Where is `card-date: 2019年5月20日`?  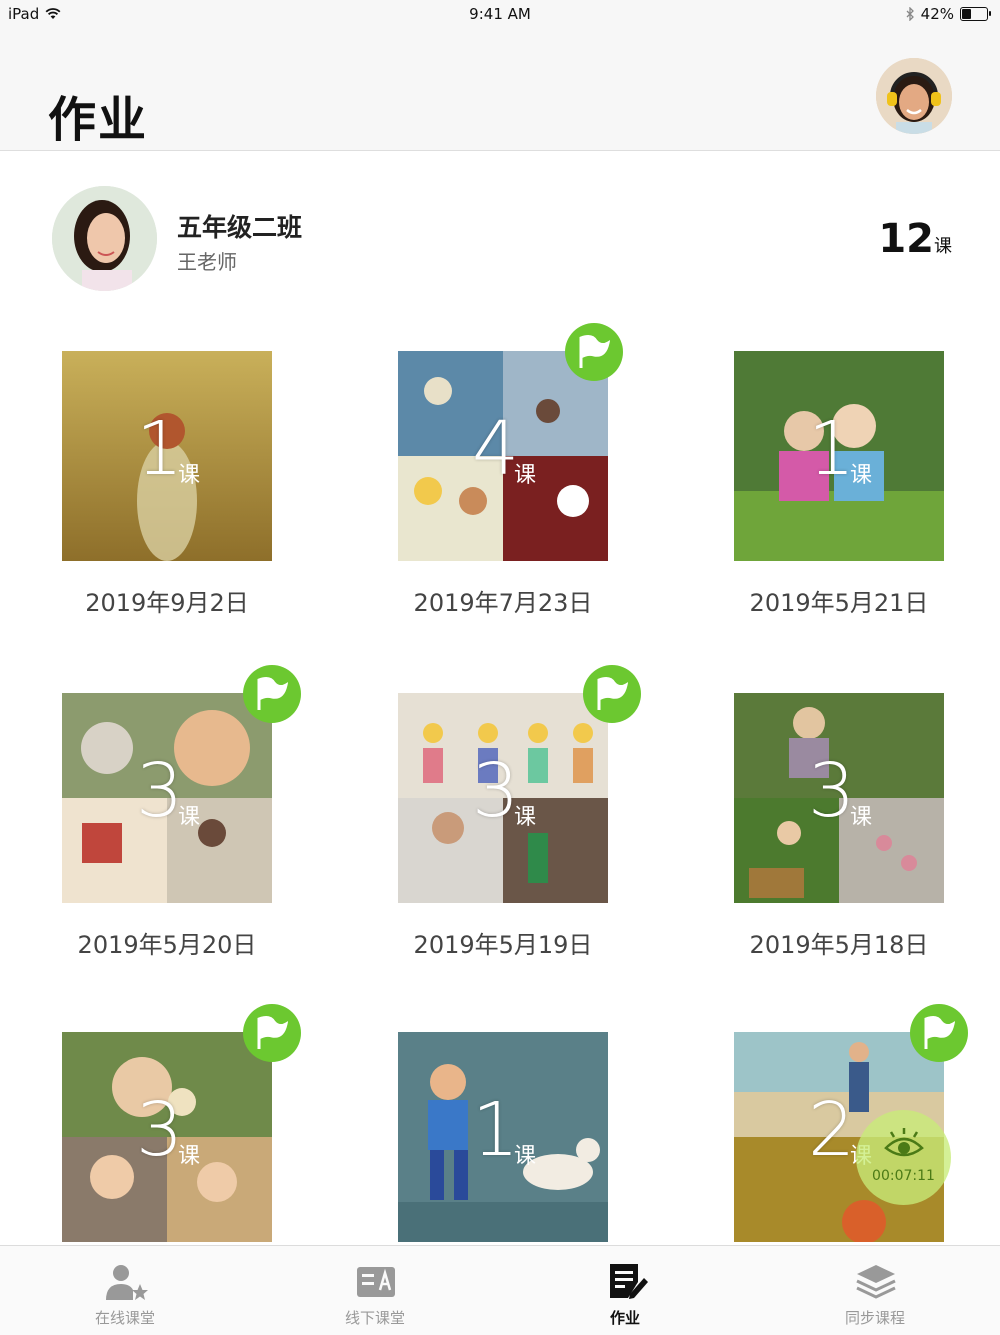
card-date: 2019年5月20日 is located at coordinates (167, 945).